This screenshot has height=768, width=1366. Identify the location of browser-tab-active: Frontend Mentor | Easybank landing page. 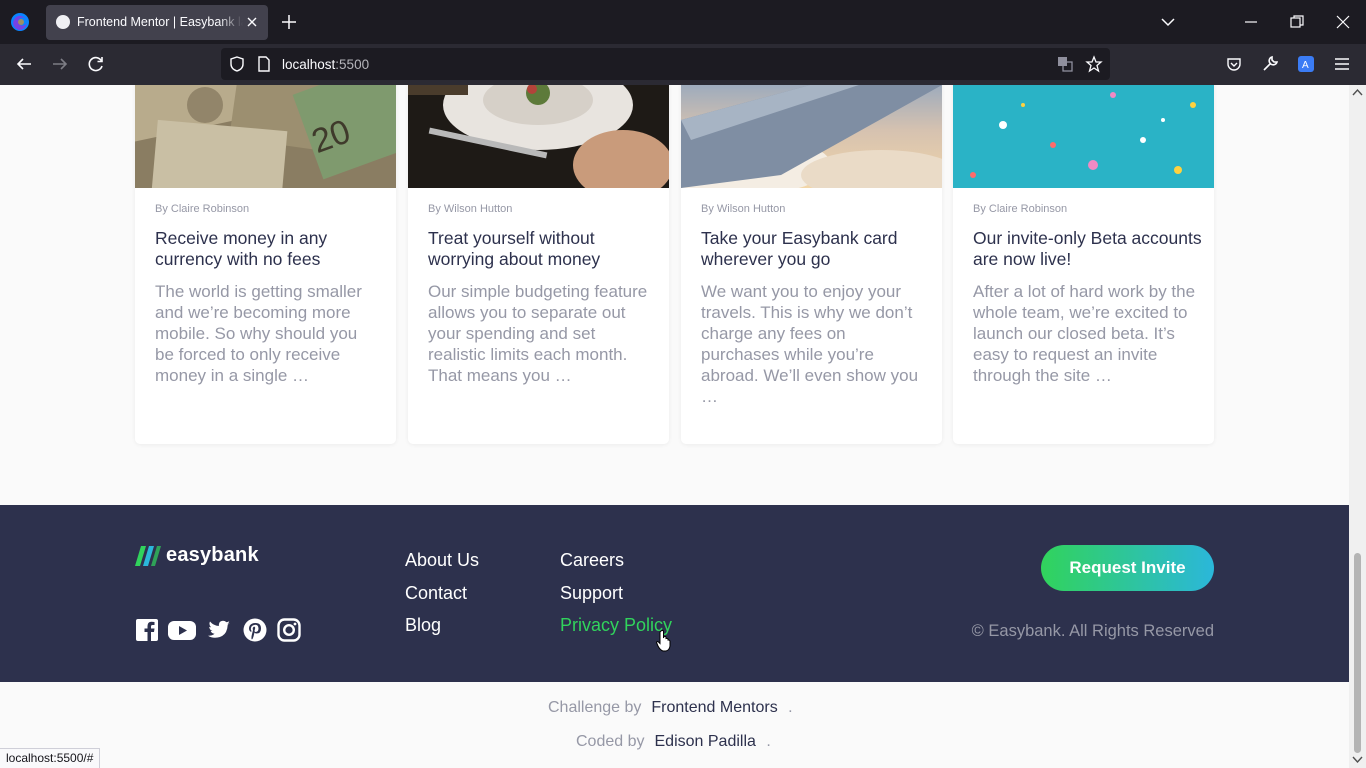
(157, 22).